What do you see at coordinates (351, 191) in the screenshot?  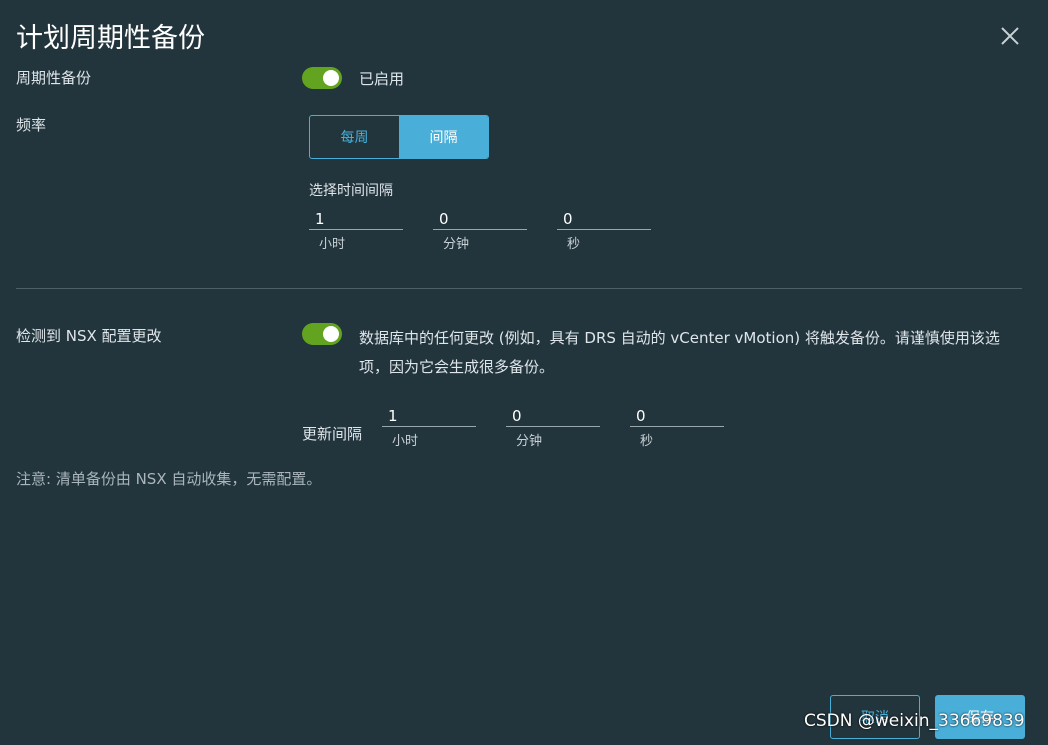 I see `interval-label: 选择时间间隔` at bounding box center [351, 191].